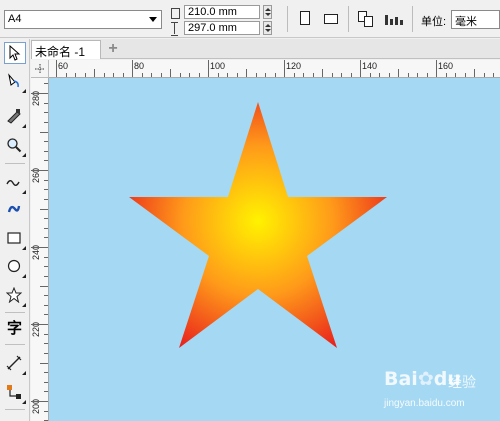  Describe the element at coordinates (40, 249) in the screenshot. I see `vertical-ruler: 280 260 240 220 200` at that location.